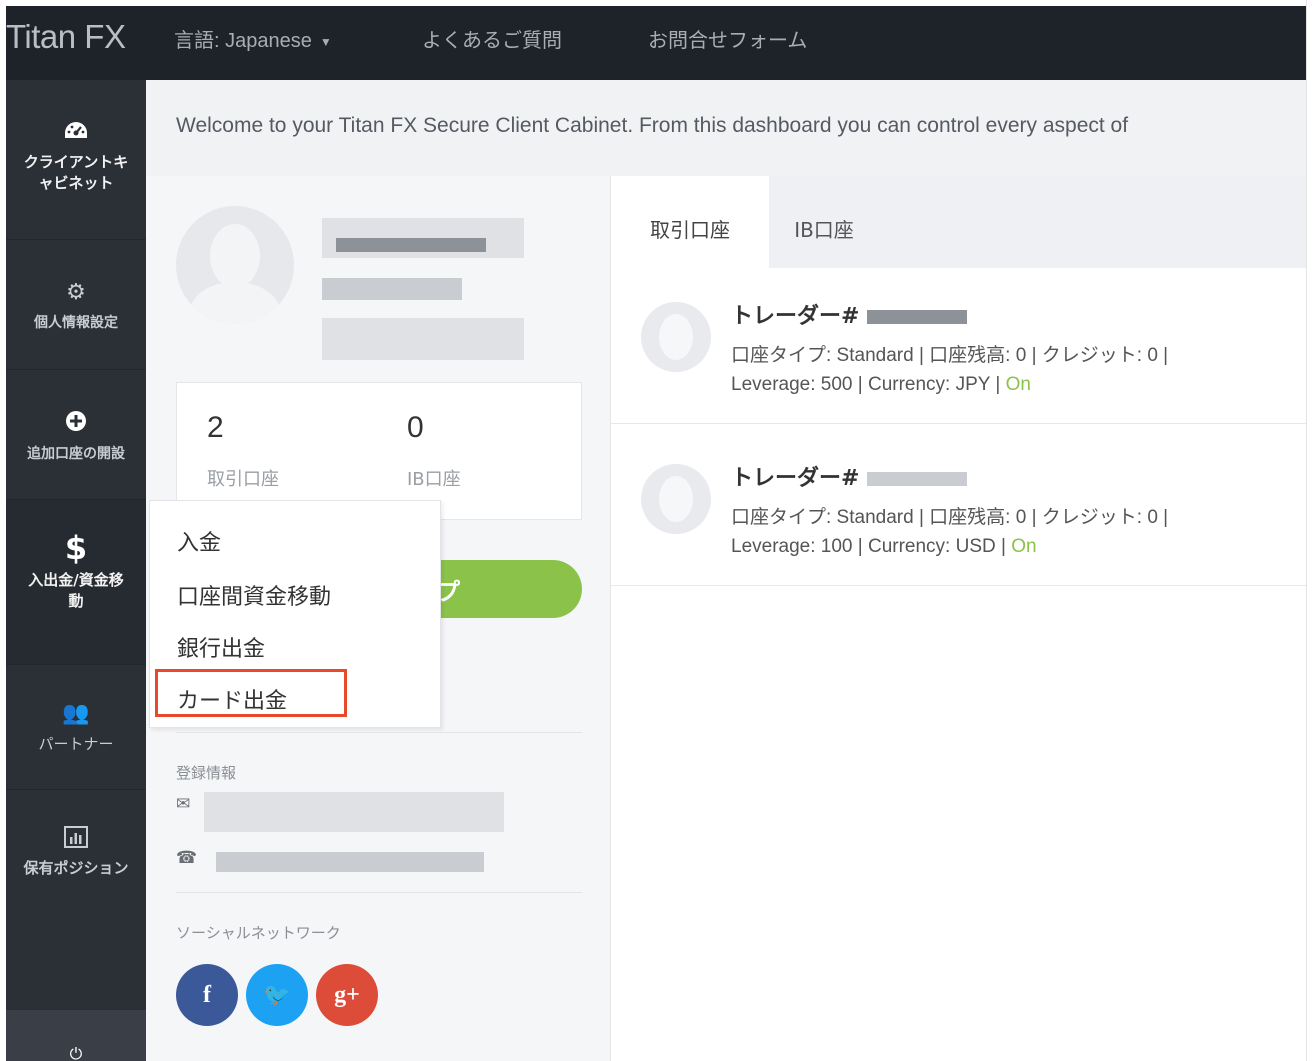 The image size is (1314, 1061). Describe the element at coordinates (206, 773) in the screenshot. I see `registration-info-label: 登録情報` at that location.